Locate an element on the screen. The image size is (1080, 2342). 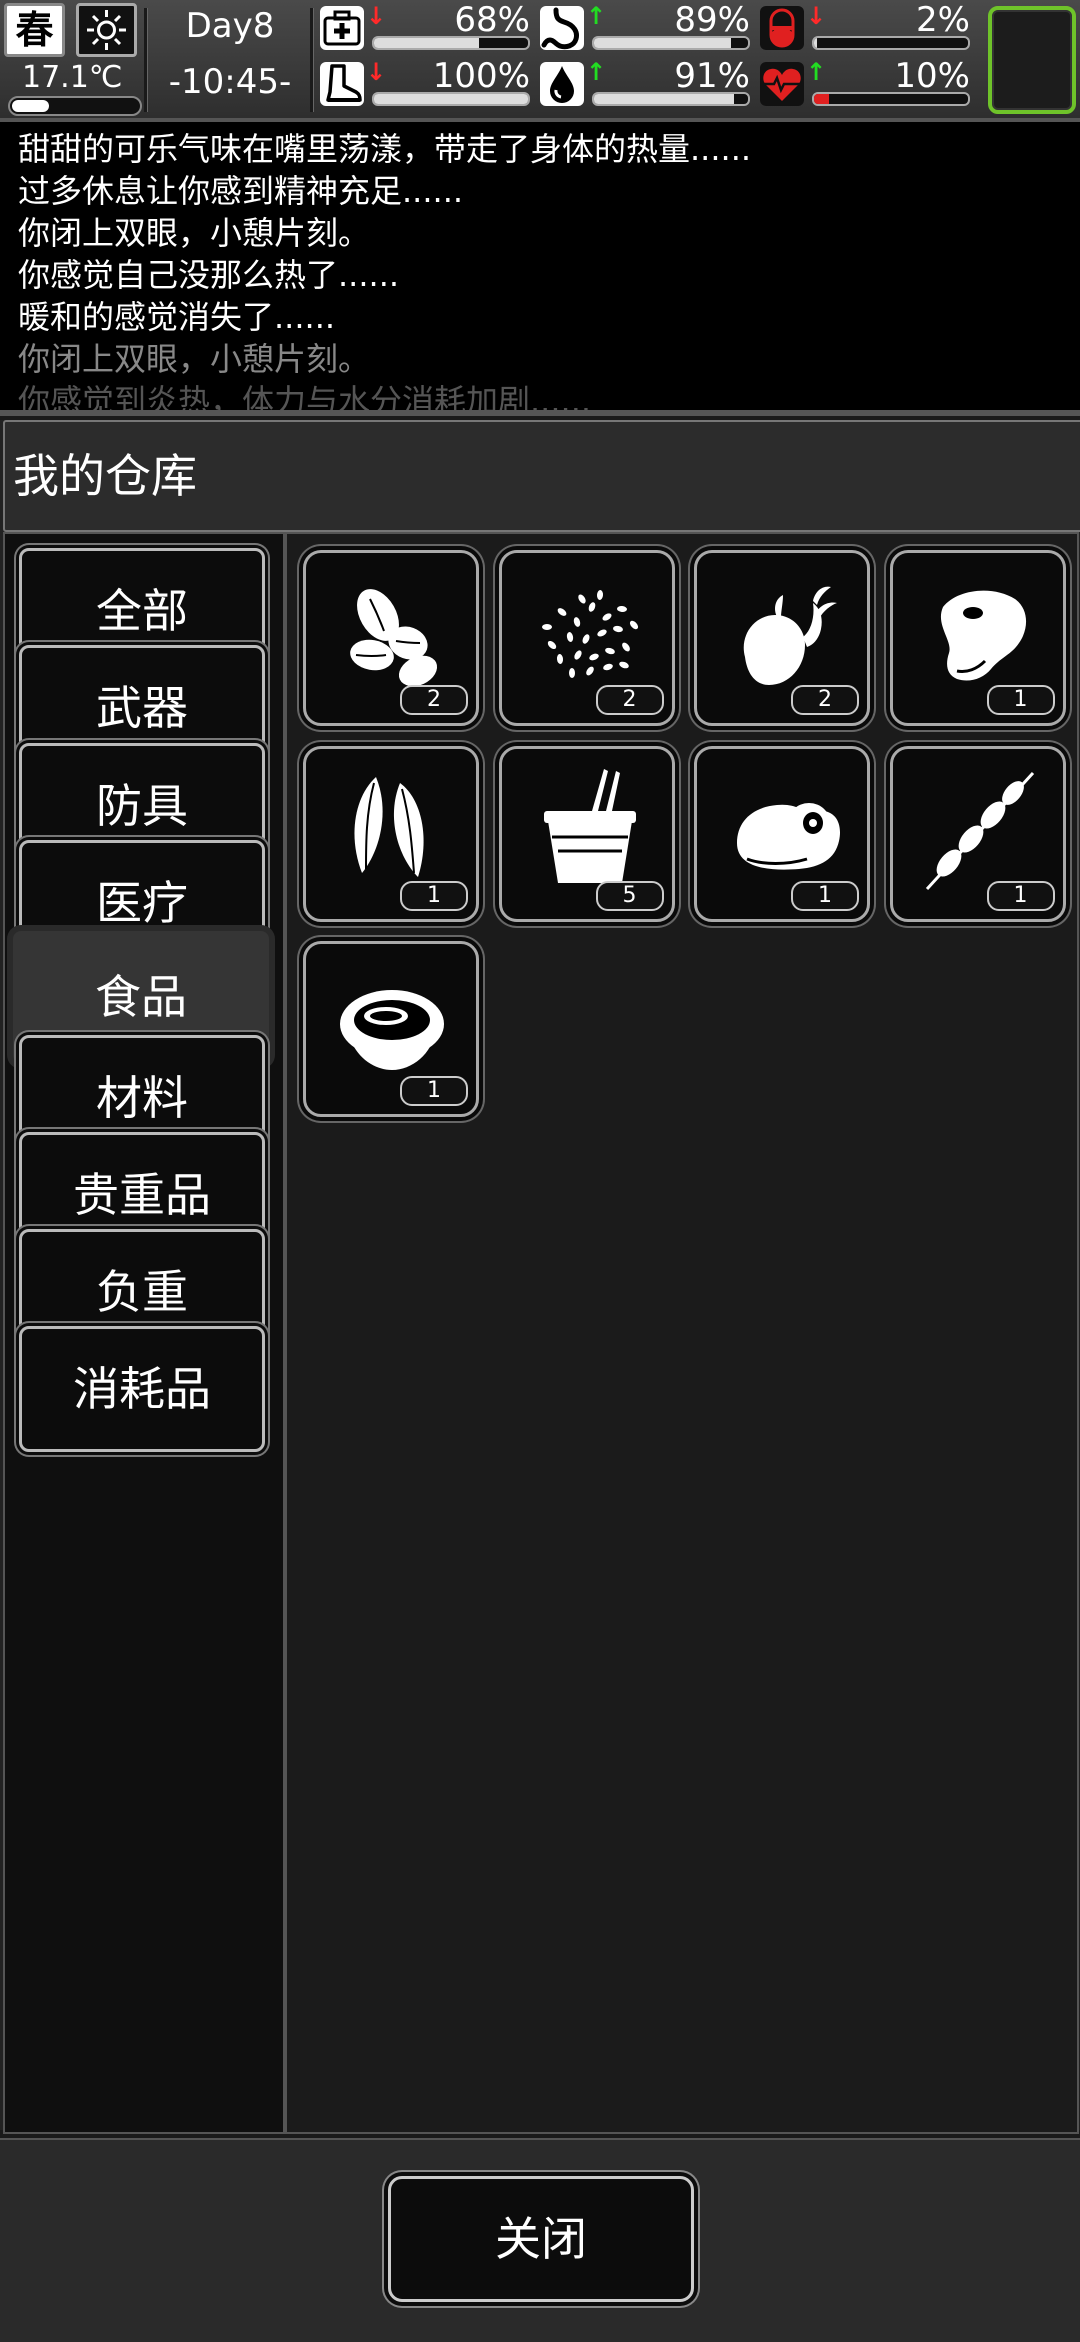
sun-weather-icon is located at coordinates (106, 30).